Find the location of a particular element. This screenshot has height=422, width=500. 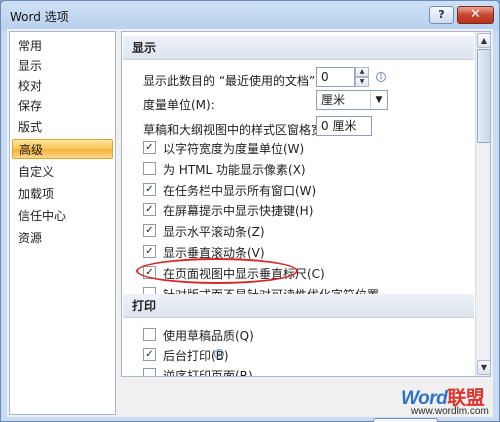

checkbox-label: 以字符宽度为度量单位(W) is located at coordinates (234, 149).